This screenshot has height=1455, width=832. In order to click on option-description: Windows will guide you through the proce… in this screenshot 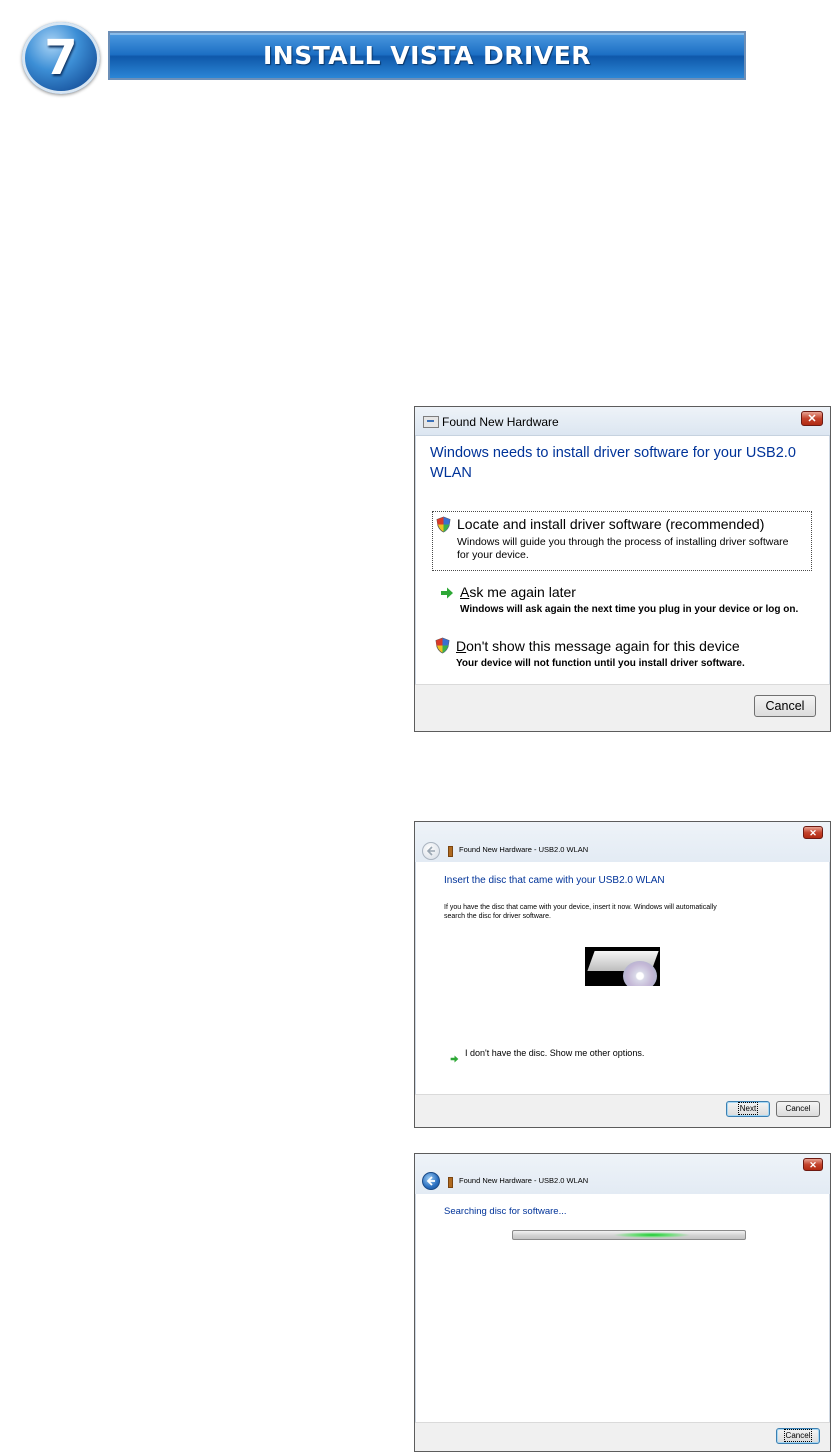, I will do `click(623, 548)`.